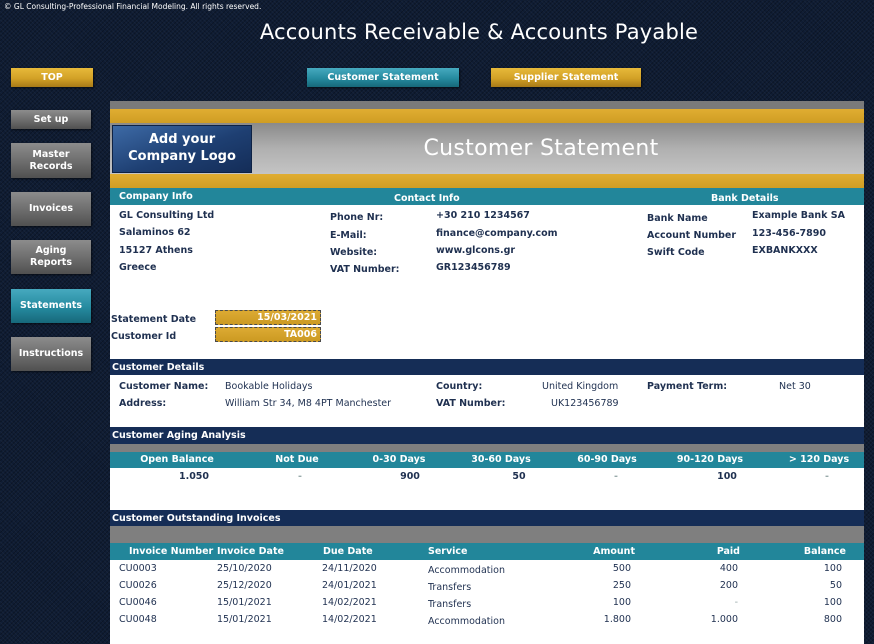 Image resolution: width=874 pixels, height=644 pixels. I want to click on aging-col-0-30: 0-30 Days, so click(399, 459).